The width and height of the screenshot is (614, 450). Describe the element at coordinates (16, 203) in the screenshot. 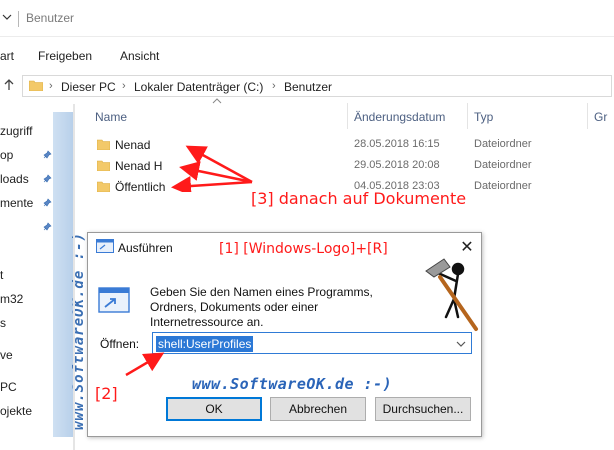

I see `nav-item-documents: mente` at that location.